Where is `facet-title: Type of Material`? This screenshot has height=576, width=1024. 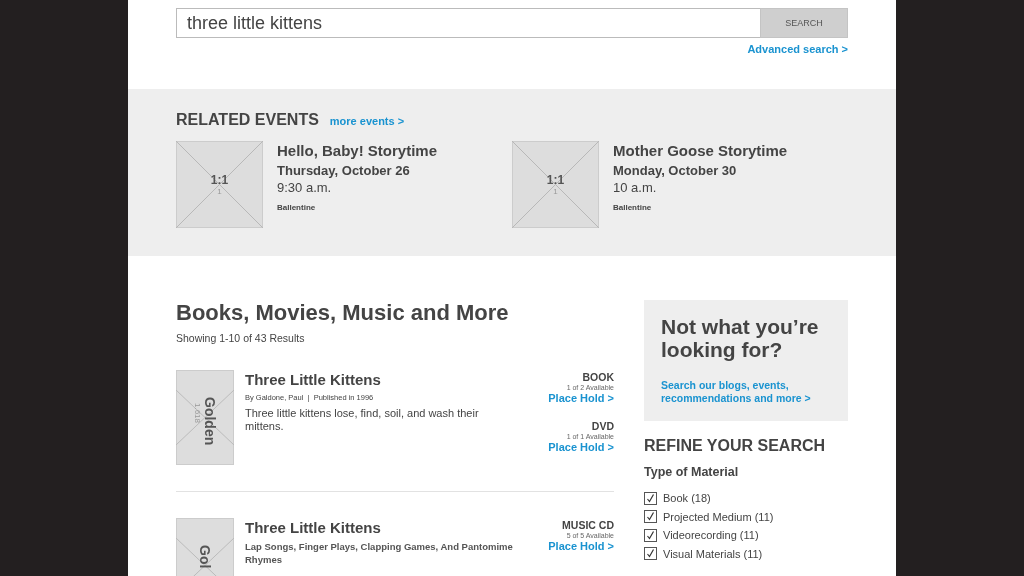 facet-title: Type of Material is located at coordinates (692, 472).